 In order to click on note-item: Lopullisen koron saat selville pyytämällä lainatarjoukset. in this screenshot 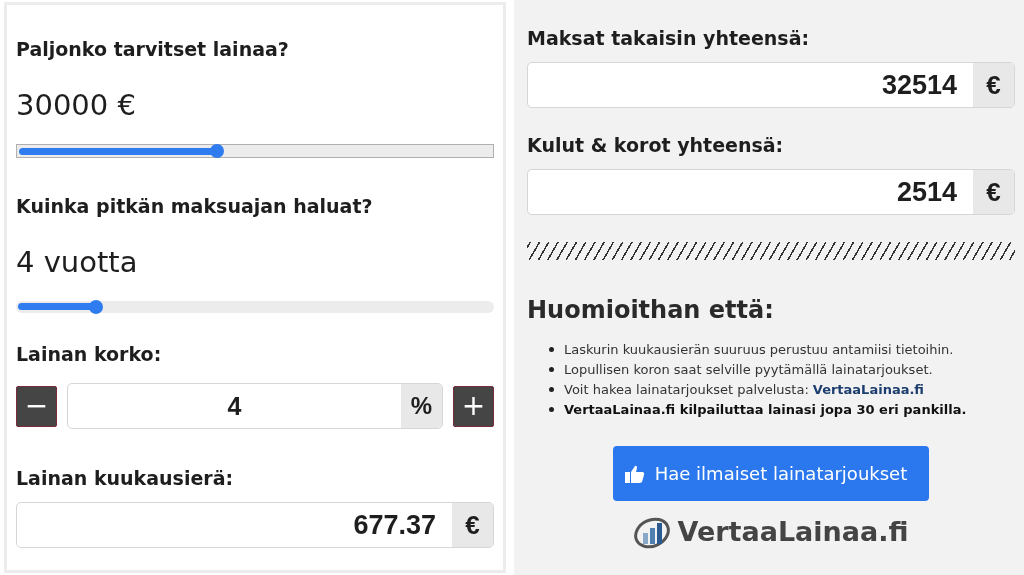, I will do `click(748, 369)`.